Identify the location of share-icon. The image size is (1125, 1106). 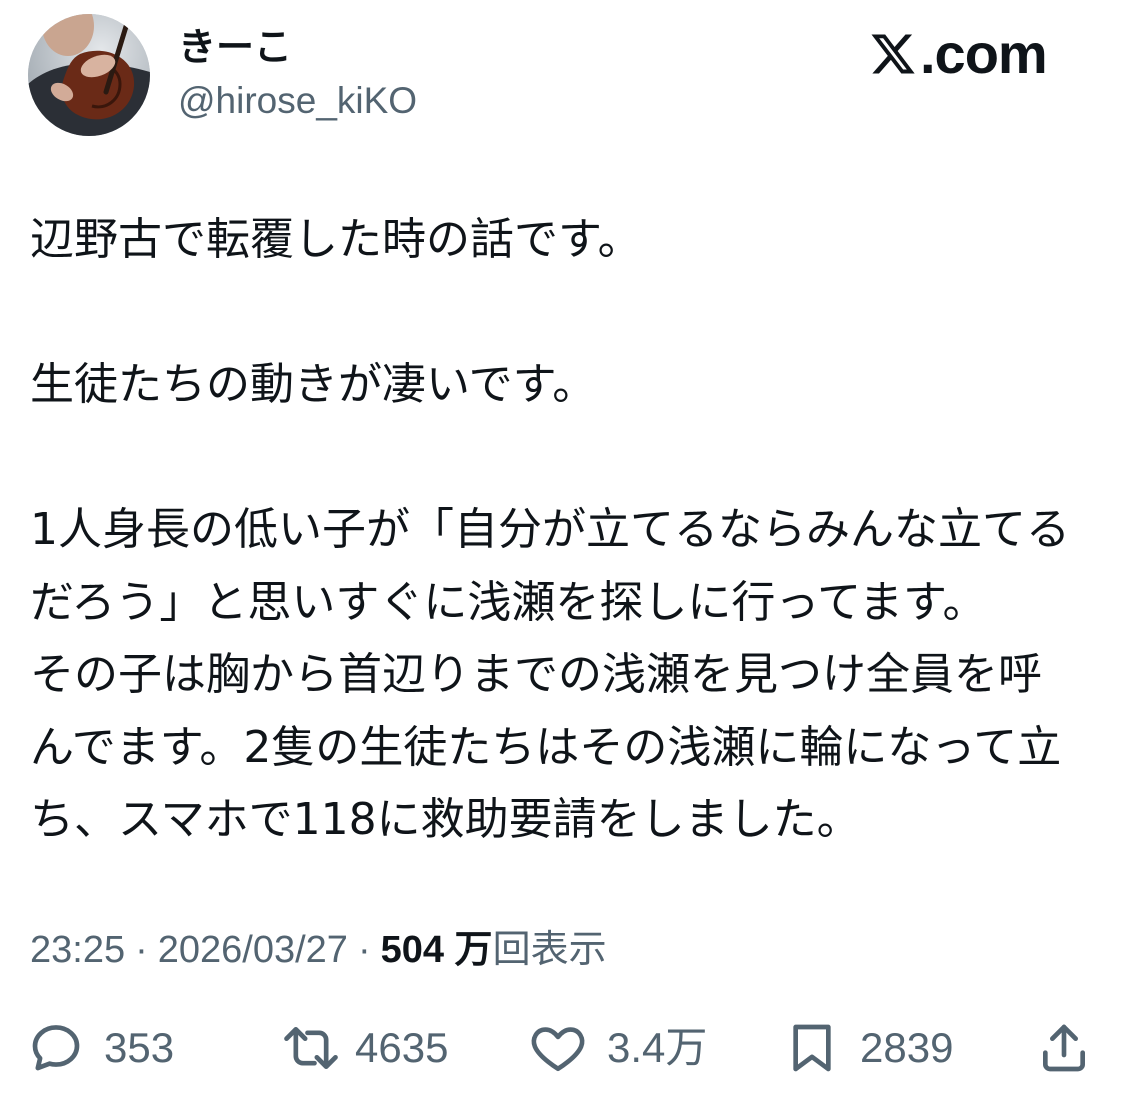
(1064, 1048).